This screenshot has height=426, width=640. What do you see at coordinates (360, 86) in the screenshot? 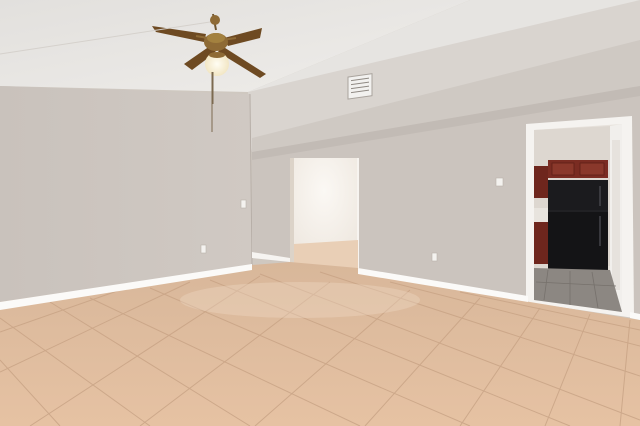
I see `air-vent` at bounding box center [360, 86].